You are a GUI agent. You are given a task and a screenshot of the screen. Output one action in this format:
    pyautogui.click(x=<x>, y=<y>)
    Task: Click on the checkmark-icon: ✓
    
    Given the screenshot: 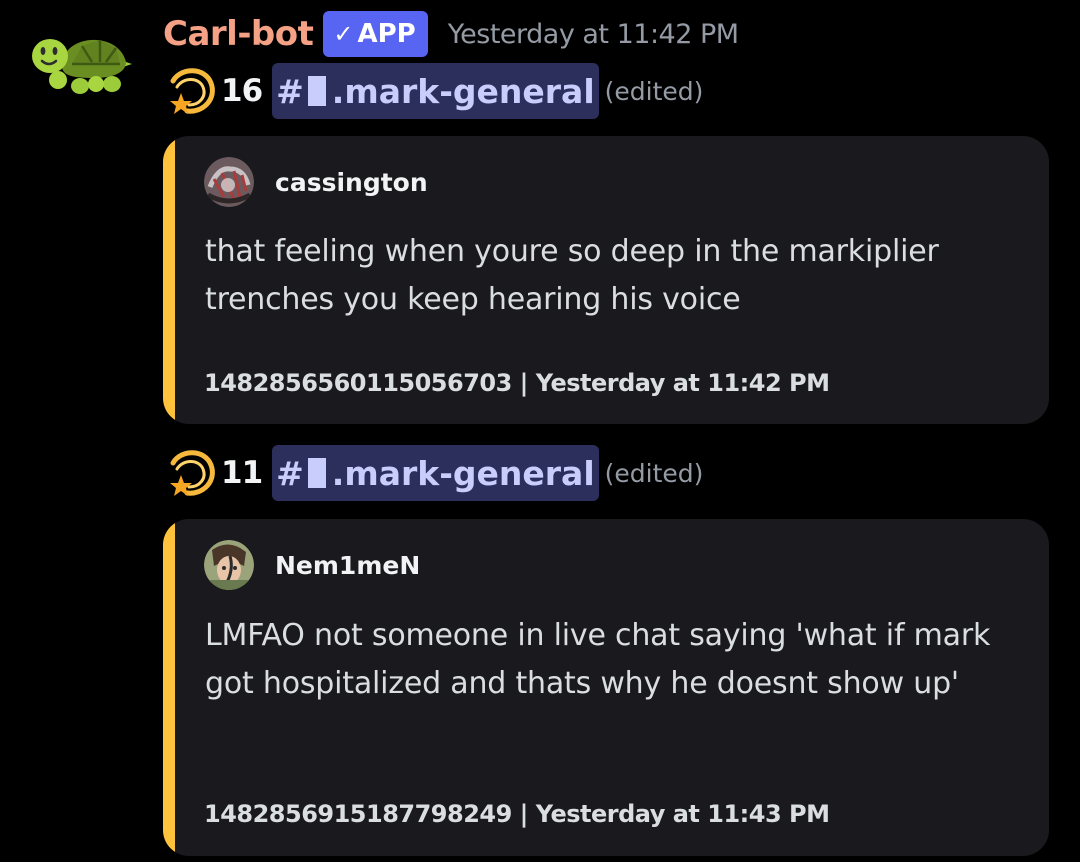 What is the action you would take?
    pyautogui.click(x=343, y=34)
    